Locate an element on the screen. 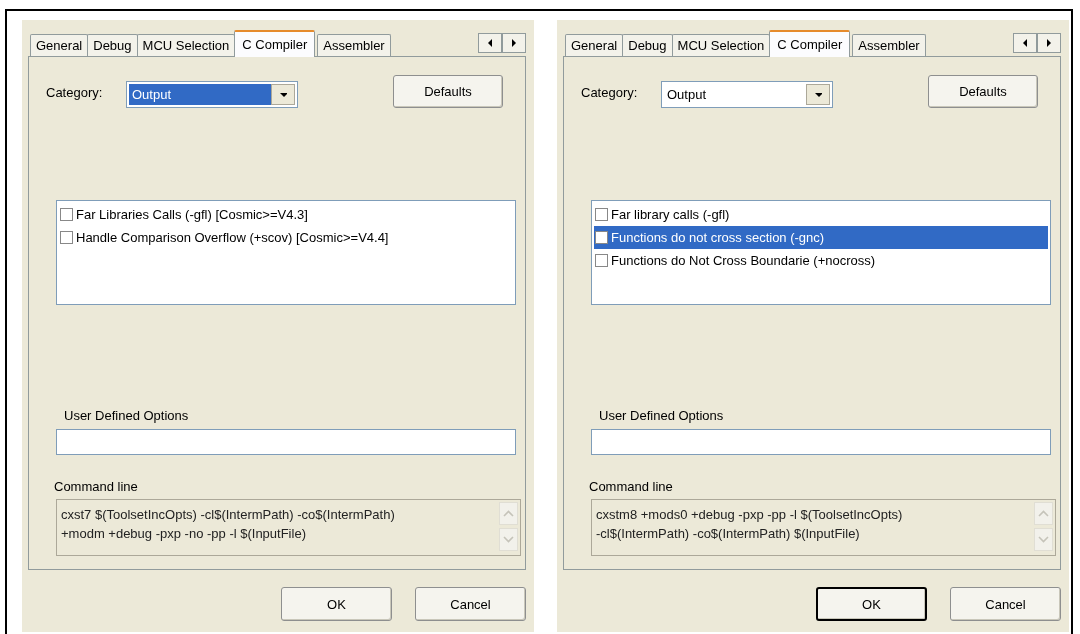  option-item: Functions do not cross section (-gnc) is located at coordinates (821, 237).